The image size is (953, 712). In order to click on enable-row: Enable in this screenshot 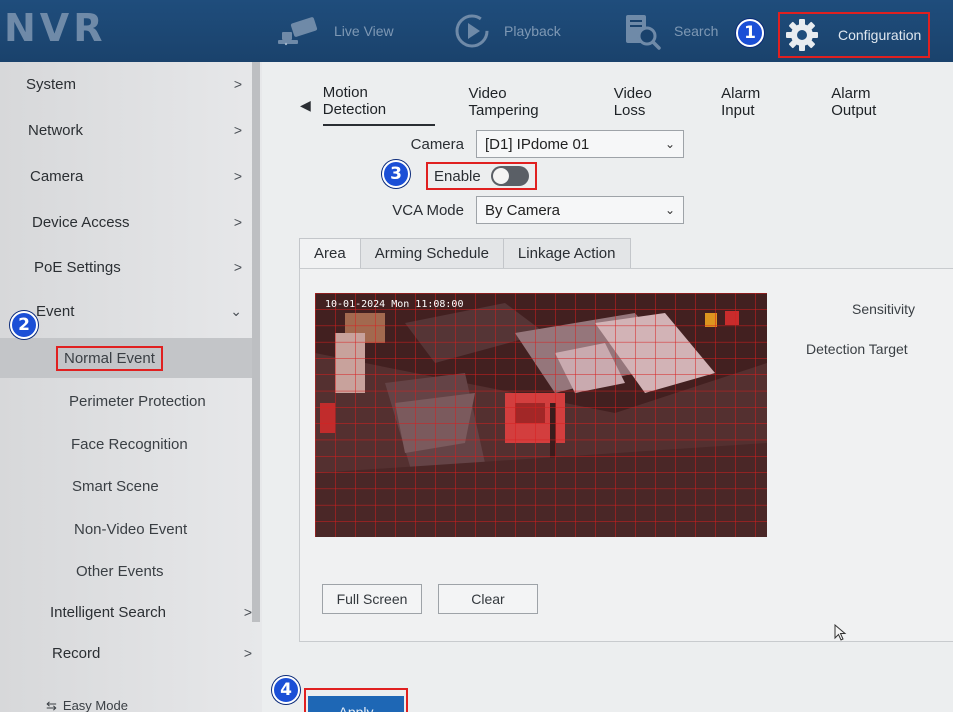, I will do `click(481, 176)`.